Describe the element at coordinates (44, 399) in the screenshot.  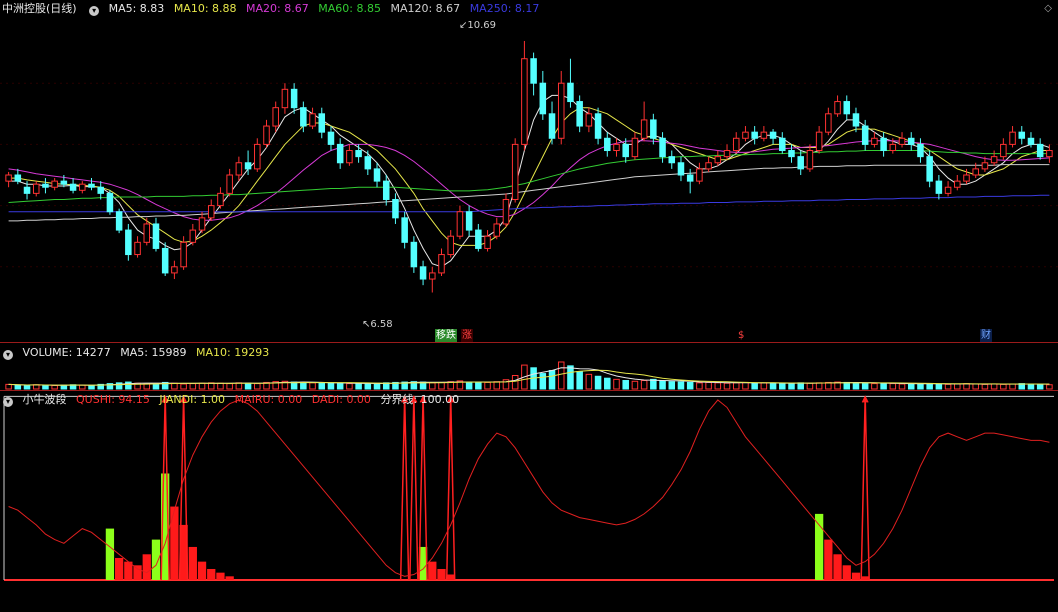
I see `indicator-name: 小牛波段` at that location.